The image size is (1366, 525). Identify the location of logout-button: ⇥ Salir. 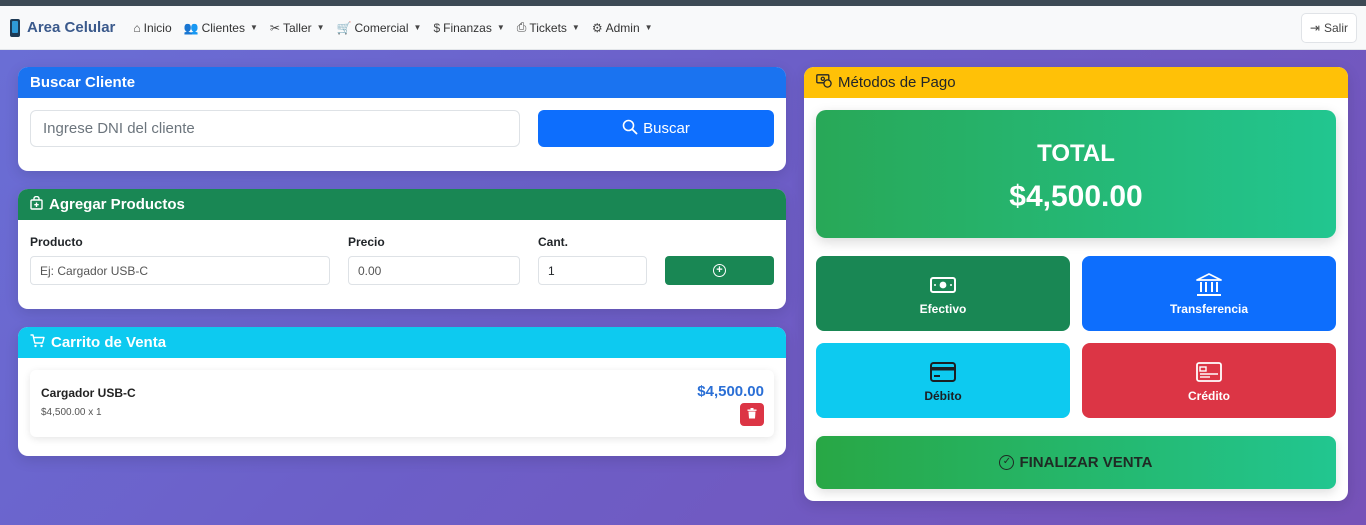
(1328, 28).